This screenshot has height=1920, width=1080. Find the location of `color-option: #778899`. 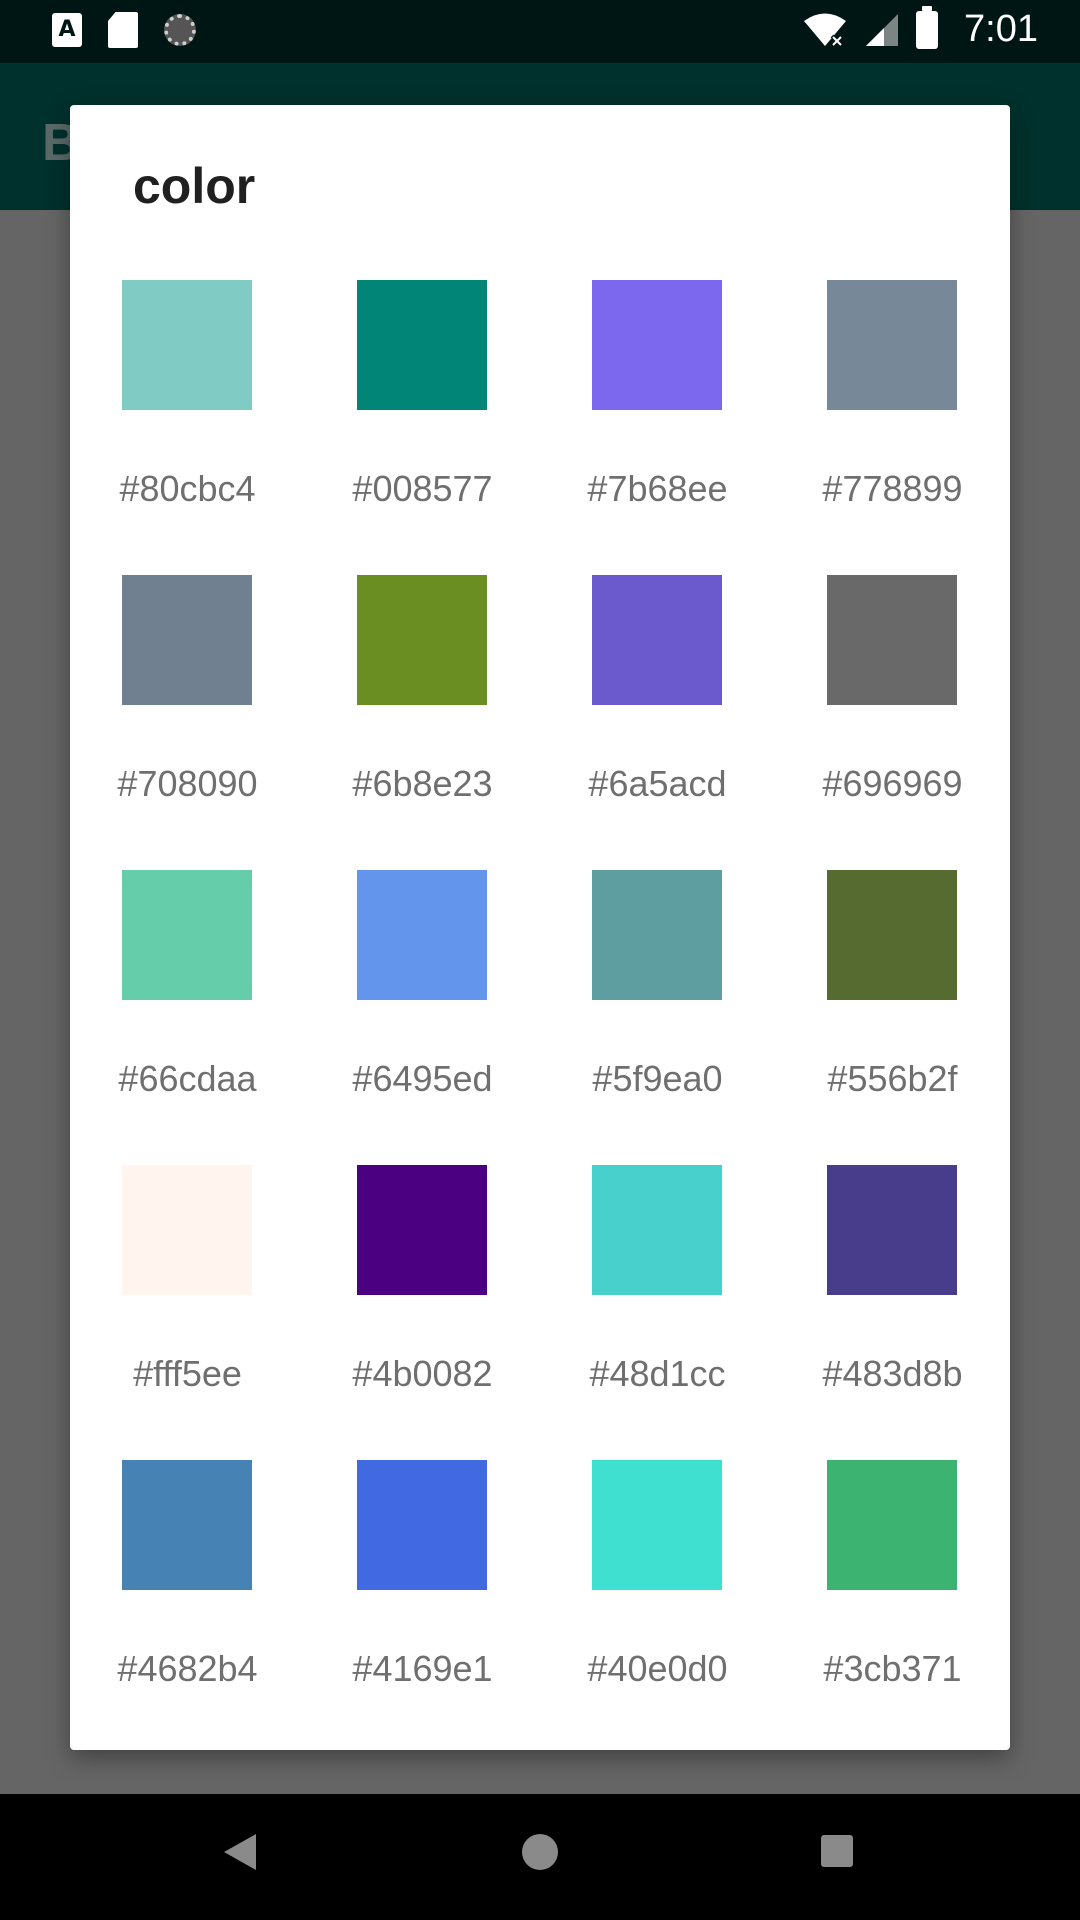

color-option: #778899 is located at coordinates (892, 422).